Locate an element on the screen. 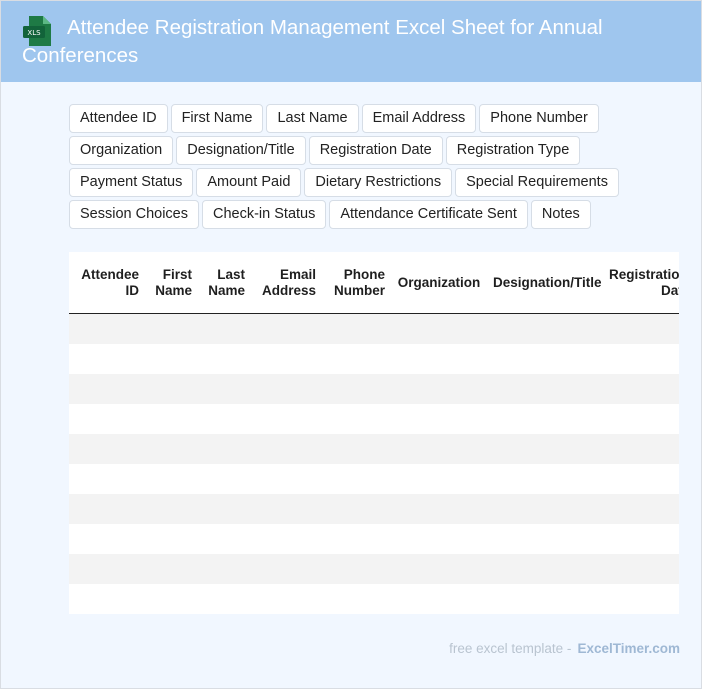 The width and height of the screenshot is (702, 689). field-chip: Dietary Restrictions is located at coordinates (378, 182).